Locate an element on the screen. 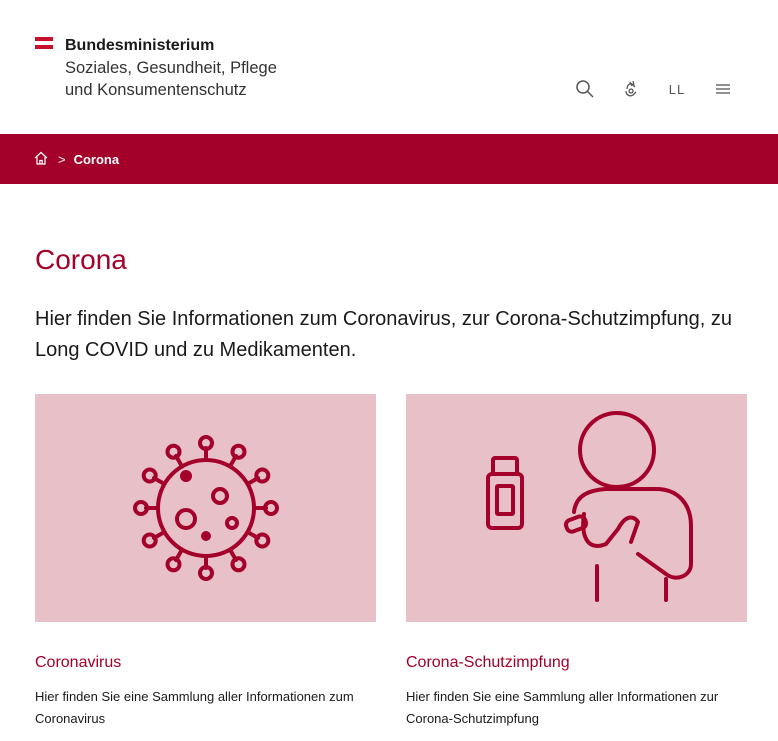 The width and height of the screenshot is (778, 741). virus-icon is located at coordinates (205, 508).